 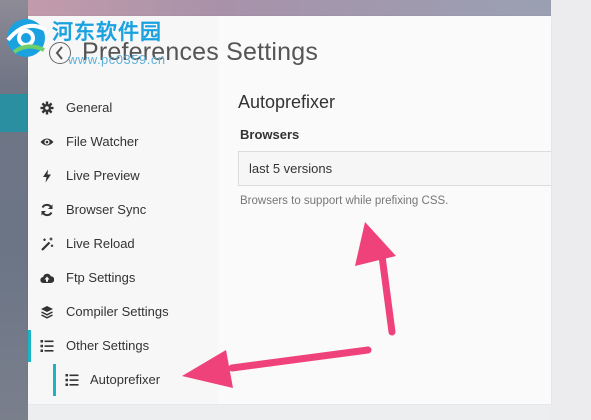 I want to click on sidebar-item-compiler-settings: Compiler Settings, so click(x=123, y=312).